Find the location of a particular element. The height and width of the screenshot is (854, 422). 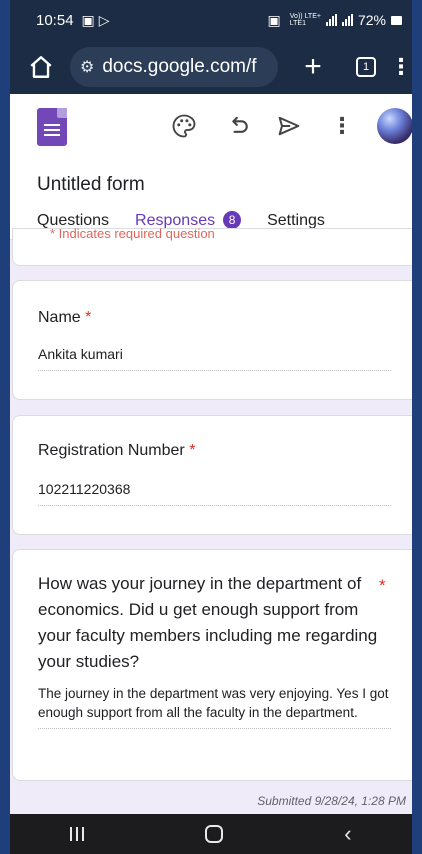

question-title: Name * is located at coordinates (65, 317).